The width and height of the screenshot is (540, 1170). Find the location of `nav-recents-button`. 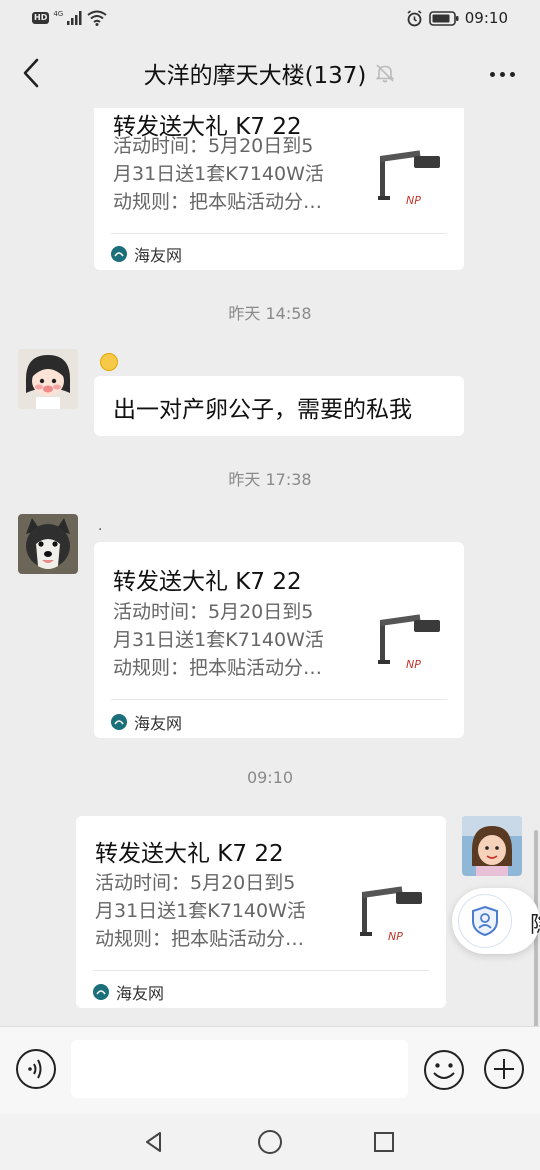

nav-recents-button is located at coordinates (384, 1142).